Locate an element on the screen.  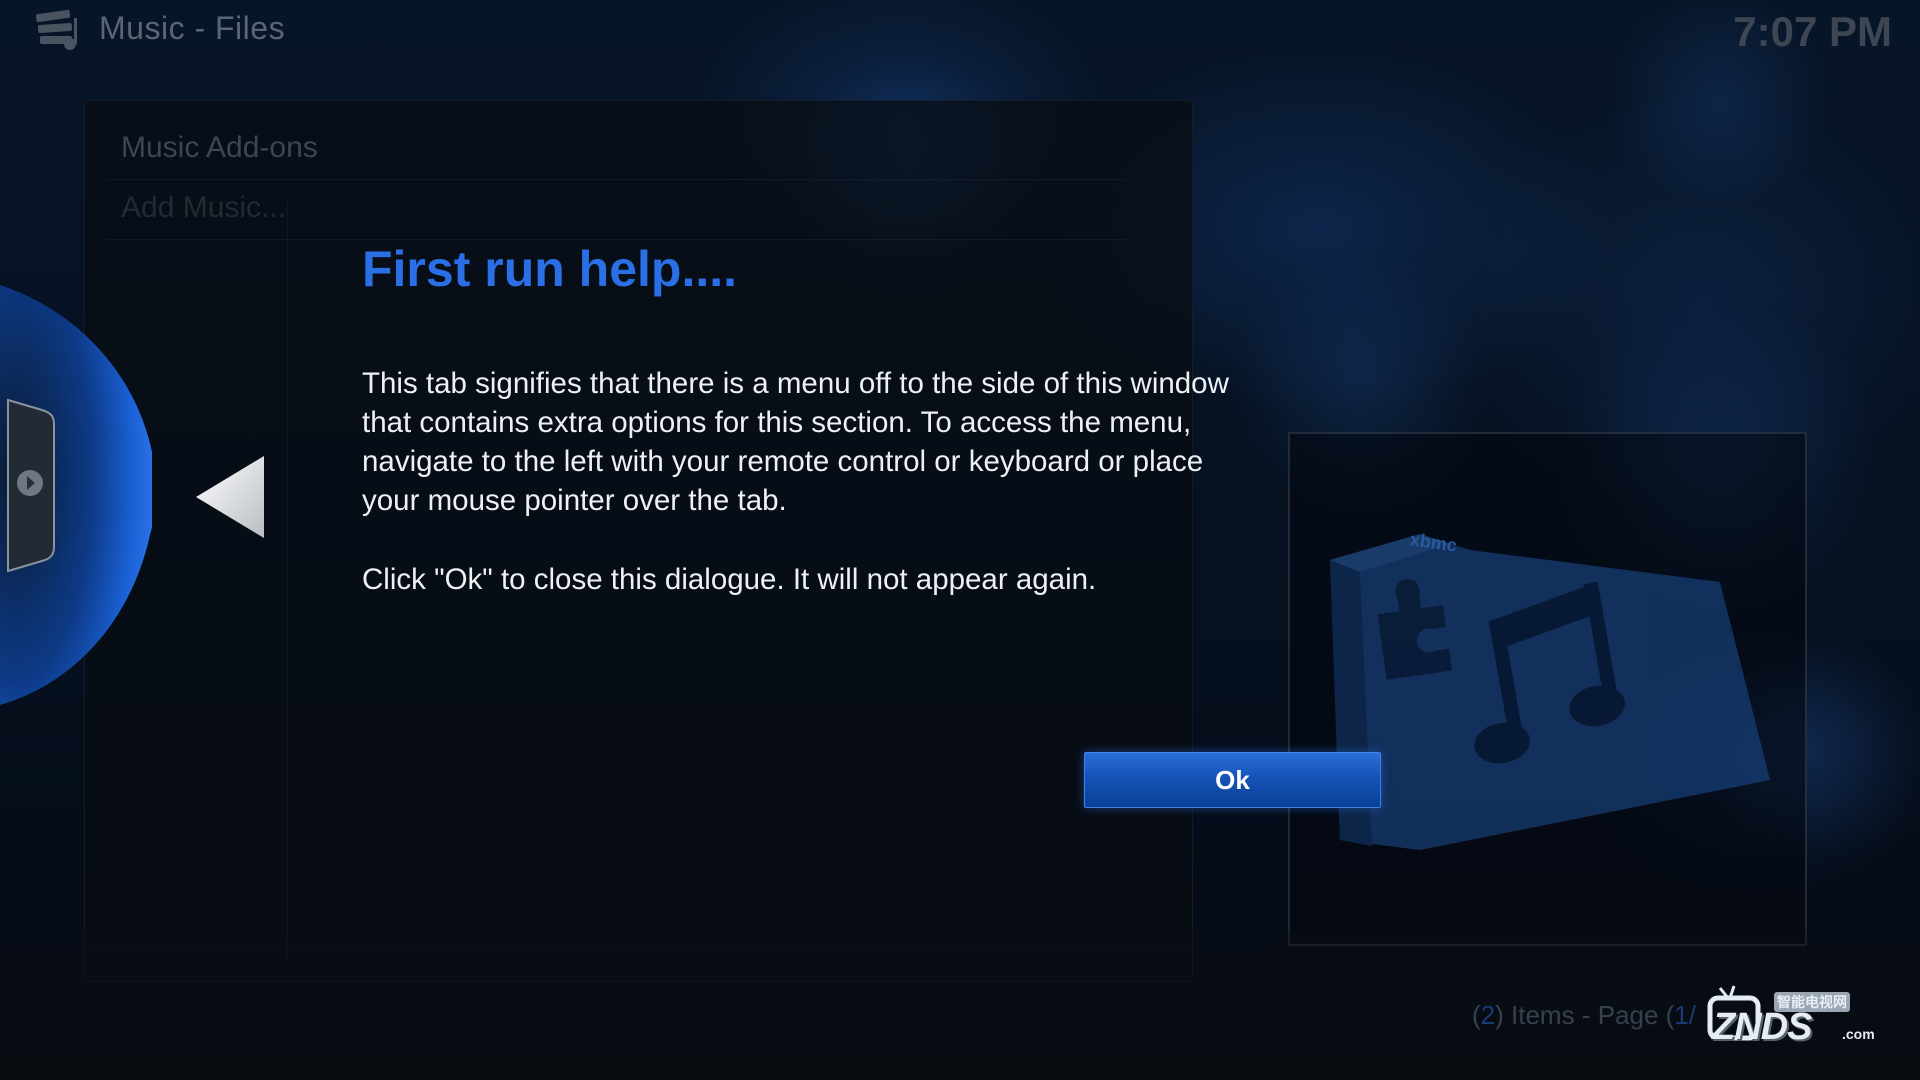
ok-button: Ok is located at coordinates (1232, 780).